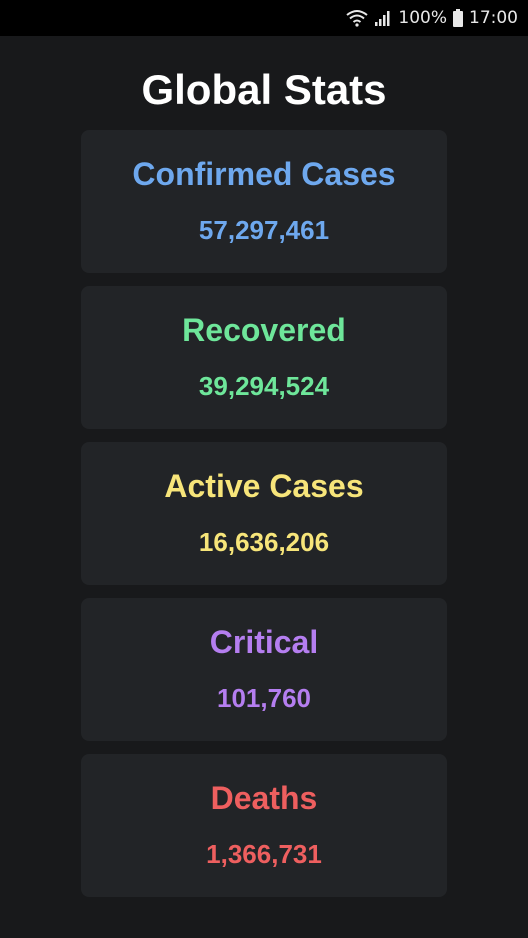 The width and height of the screenshot is (528, 938). Describe the element at coordinates (422, 18) in the screenshot. I see `battery-percent: 100%` at that location.